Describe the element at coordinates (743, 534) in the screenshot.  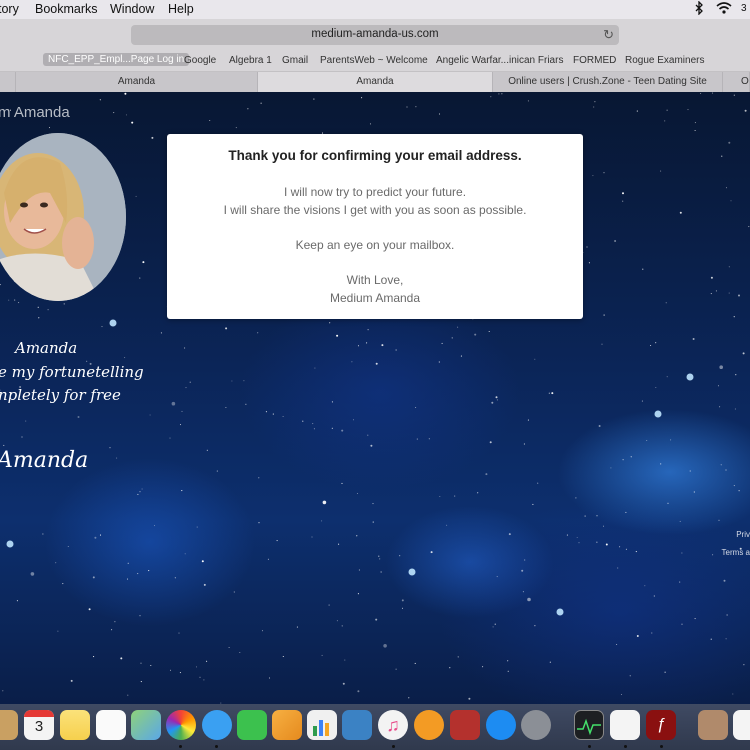
I see `privacy-link: Priv` at that location.